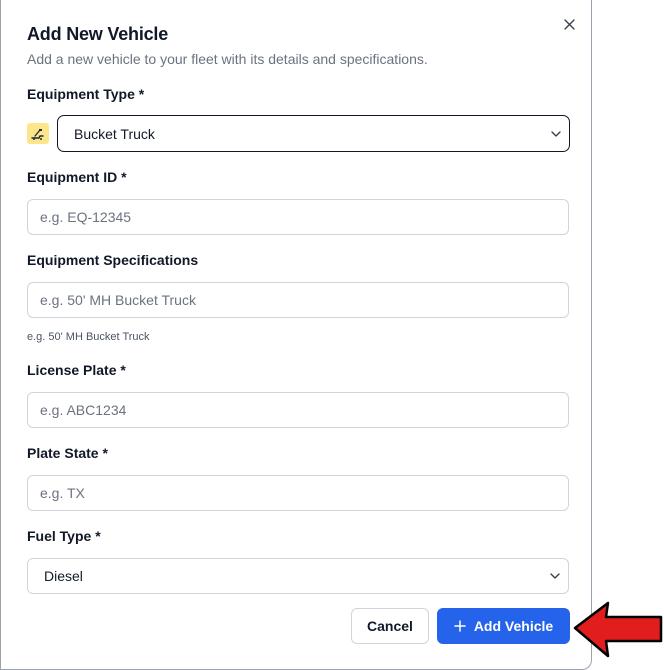 This screenshot has width=664, height=670. Describe the element at coordinates (88, 337) in the screenshot. I see `equipment-specs-helper: e.g. 50' MH Bucket Truck` at that location.